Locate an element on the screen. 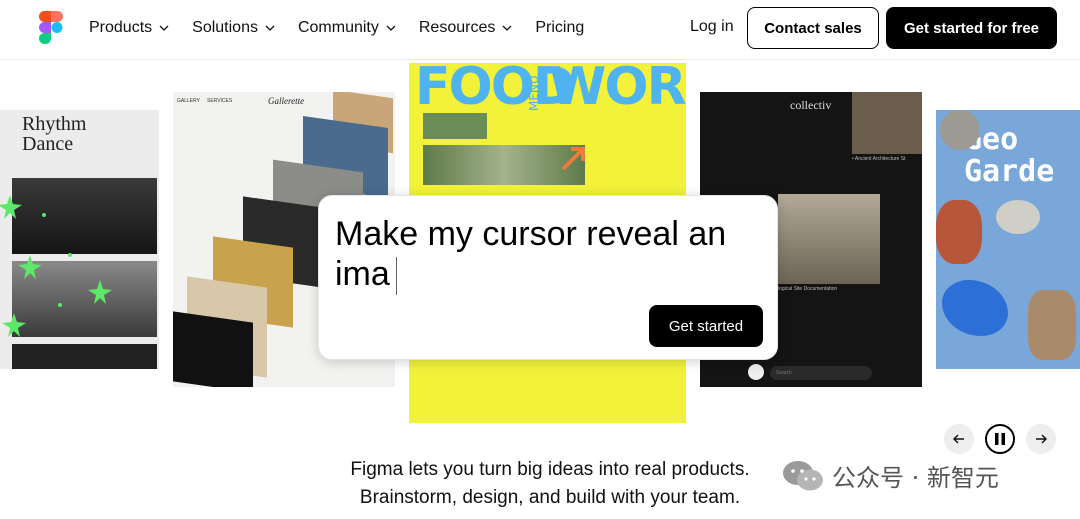  arrow-decoration-icon is located at coordinates (573, 159).